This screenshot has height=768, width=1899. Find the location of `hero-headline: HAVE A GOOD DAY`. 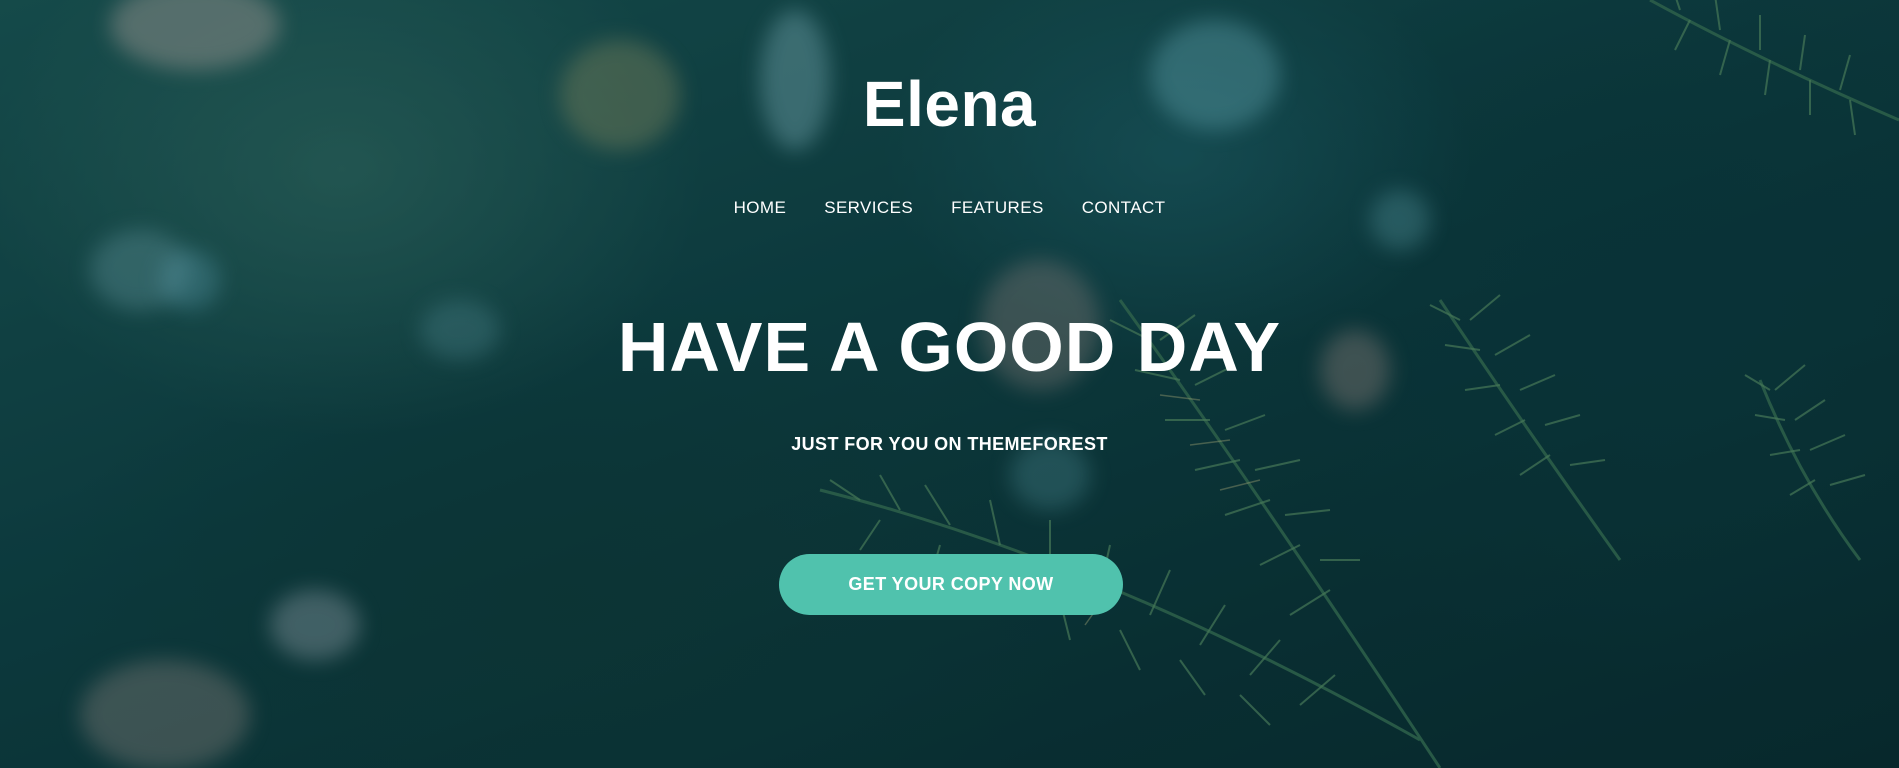

hero-headline: HAVE A GOOD DAY is located at coordinates (949, 347).